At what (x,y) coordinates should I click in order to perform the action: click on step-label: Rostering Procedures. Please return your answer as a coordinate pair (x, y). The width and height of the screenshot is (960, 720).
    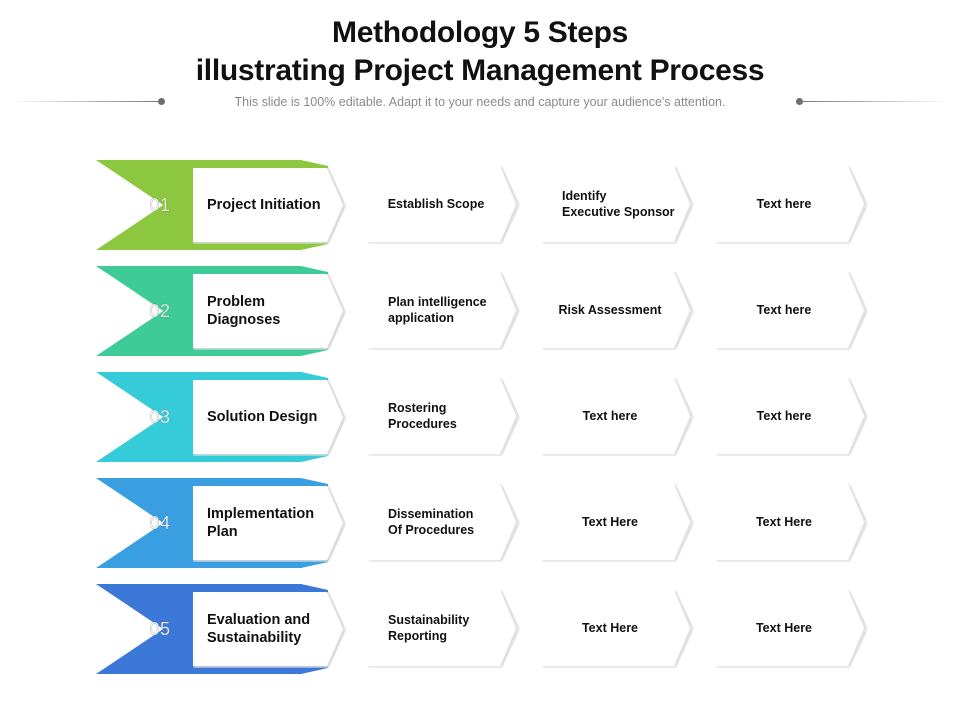
    Looking at the image, I should click on (452, 416).